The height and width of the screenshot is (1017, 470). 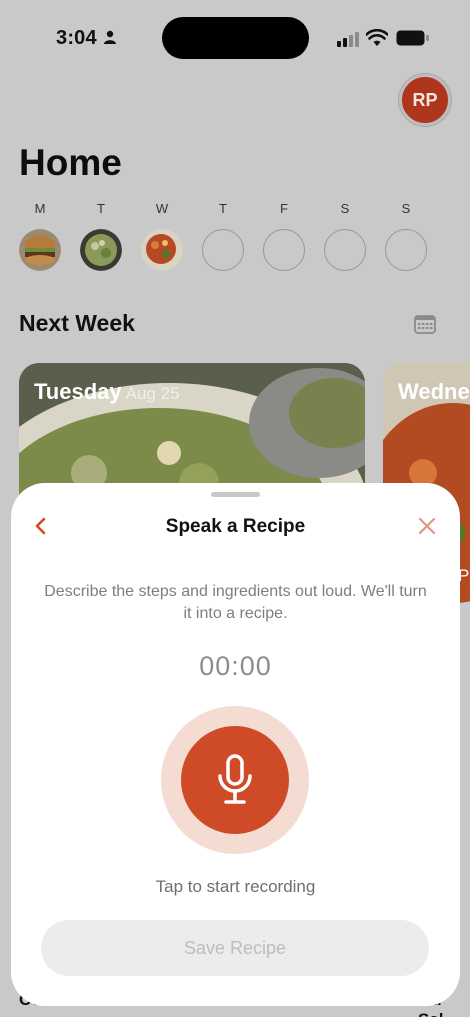 What do you see at coordinates (162, 250) in the screenshot?
I see `meal-thumbnail-chicken` at bounding box center [162, 250].